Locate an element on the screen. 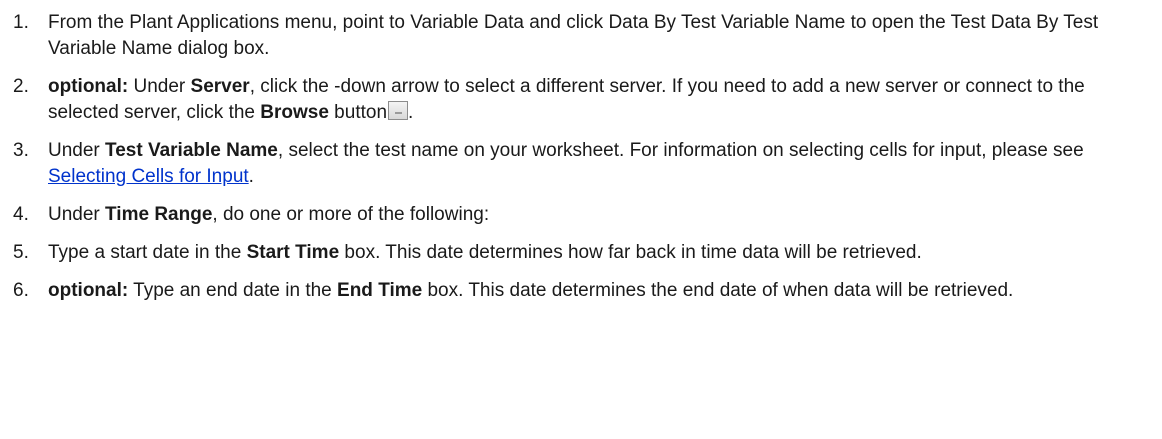 The height and width of the screenshot is (439, 1162). ui-term-time-range: Time Range is located at coordinates (159, 214).